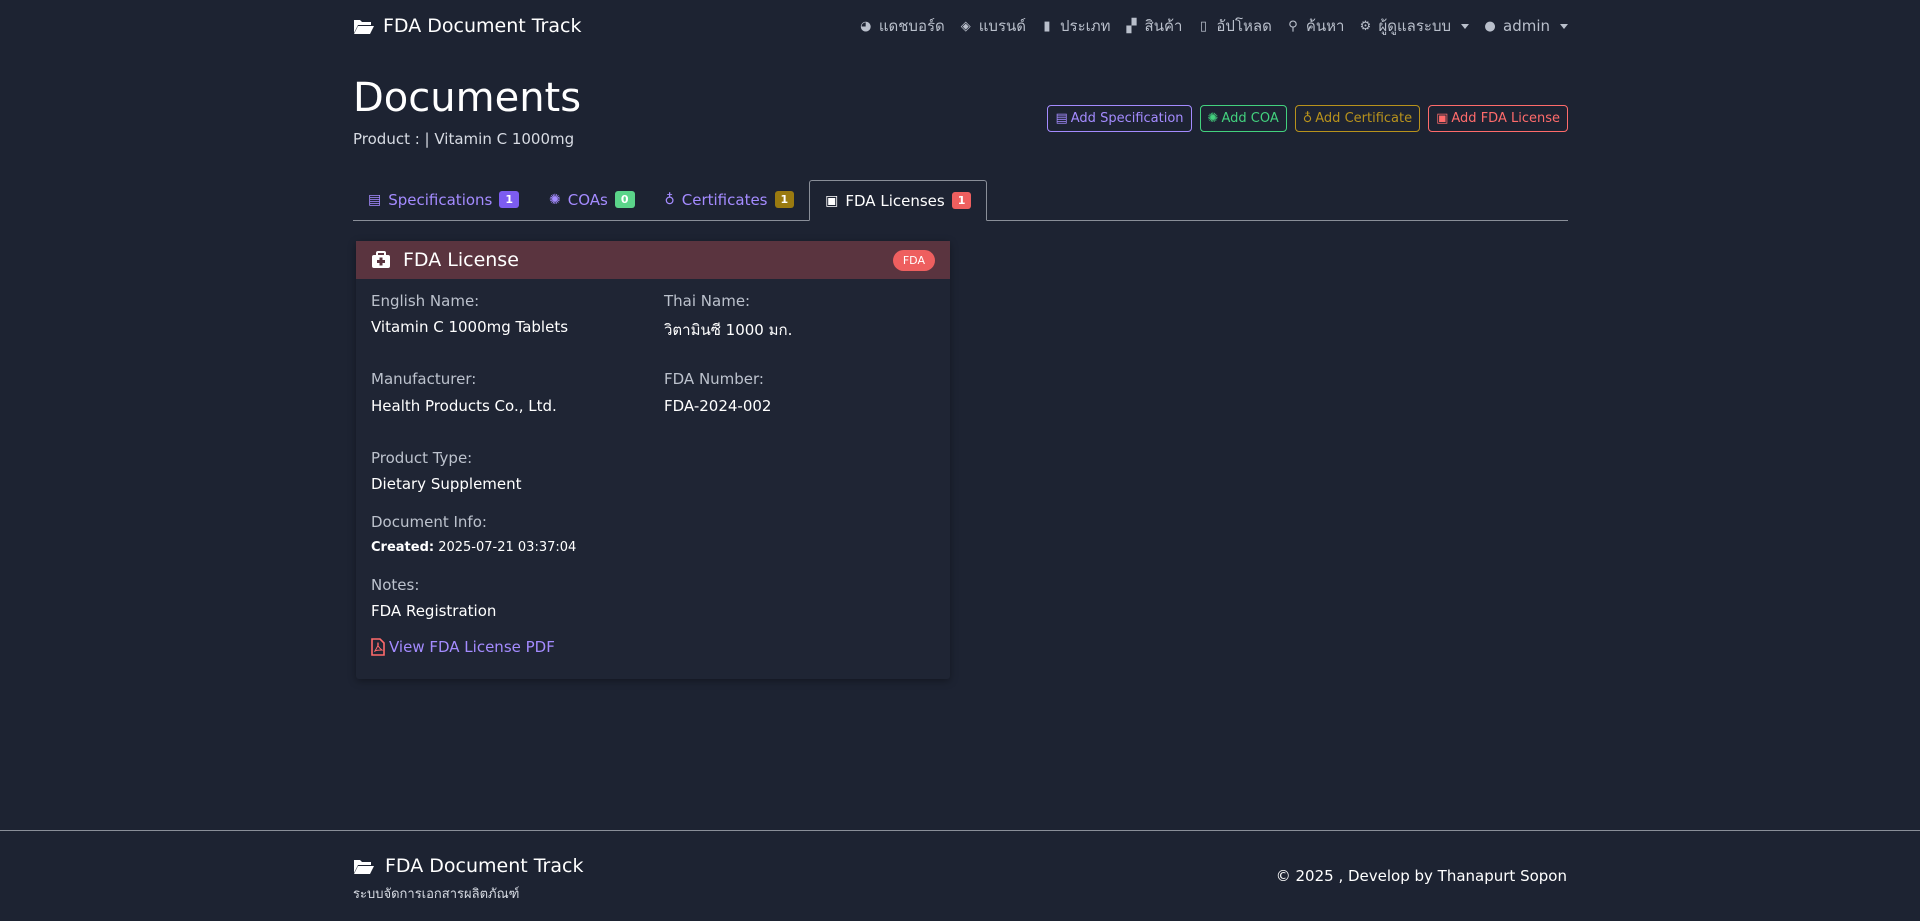  Describe the element at coordinates (913, 260) in the screenshot. I see `fda-badge: FDA` at that location.